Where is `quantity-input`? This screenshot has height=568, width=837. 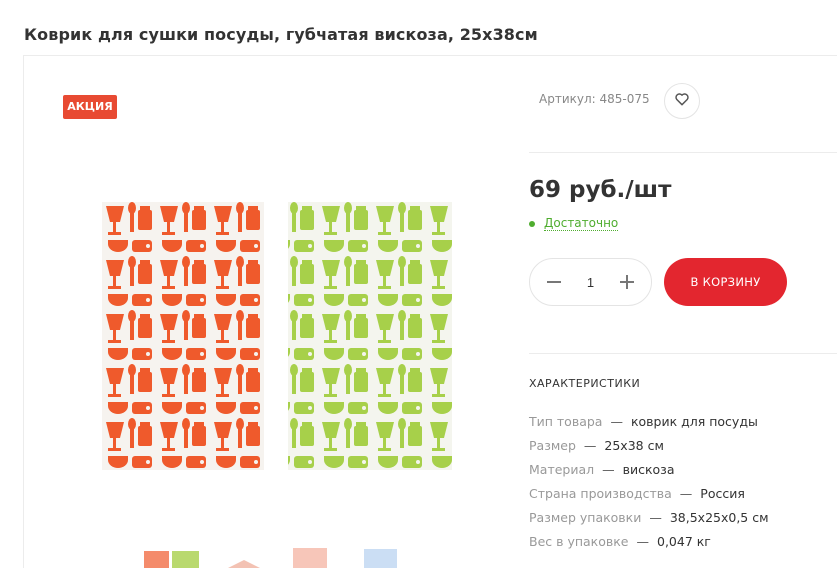 quantity-input is located at coordinates (590, 282).